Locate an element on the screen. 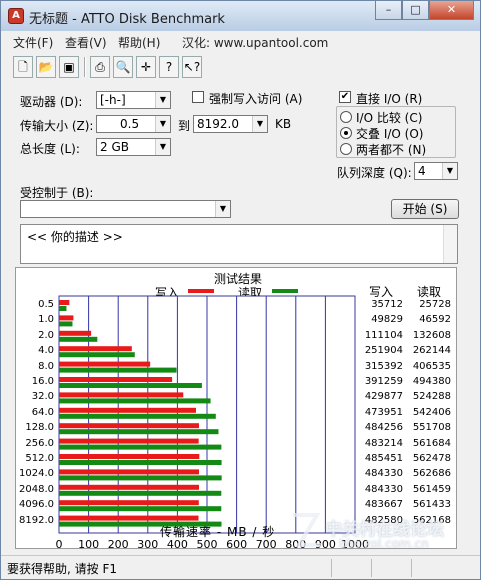  transfer-to-select: 8192.0 ▼ is located at coordinates (230, 124).